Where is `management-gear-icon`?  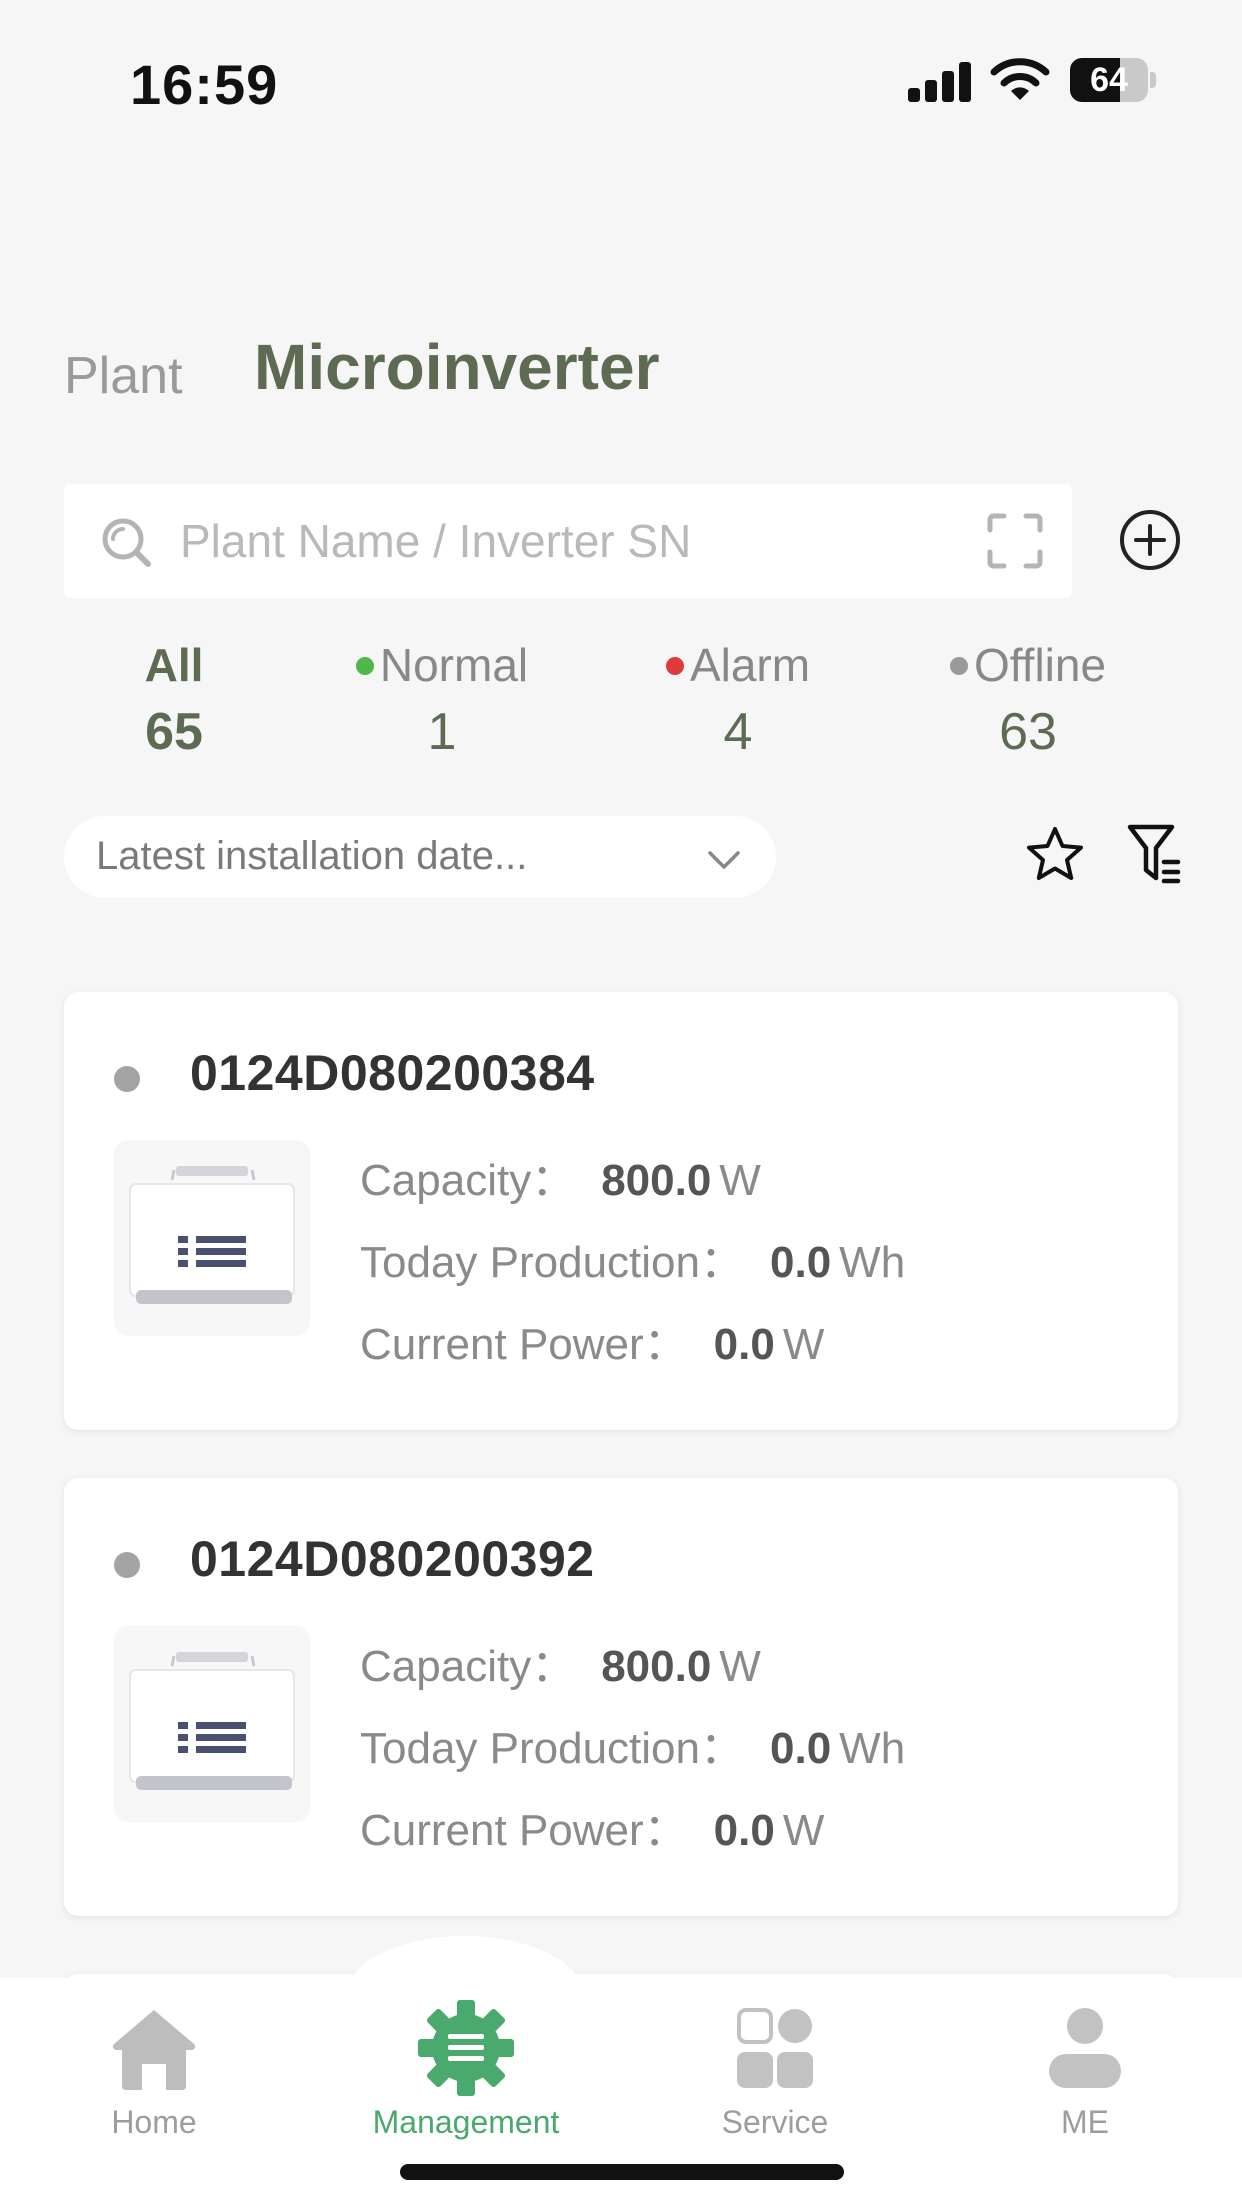 management-gear-icon is located at coordinates (466, 2048).